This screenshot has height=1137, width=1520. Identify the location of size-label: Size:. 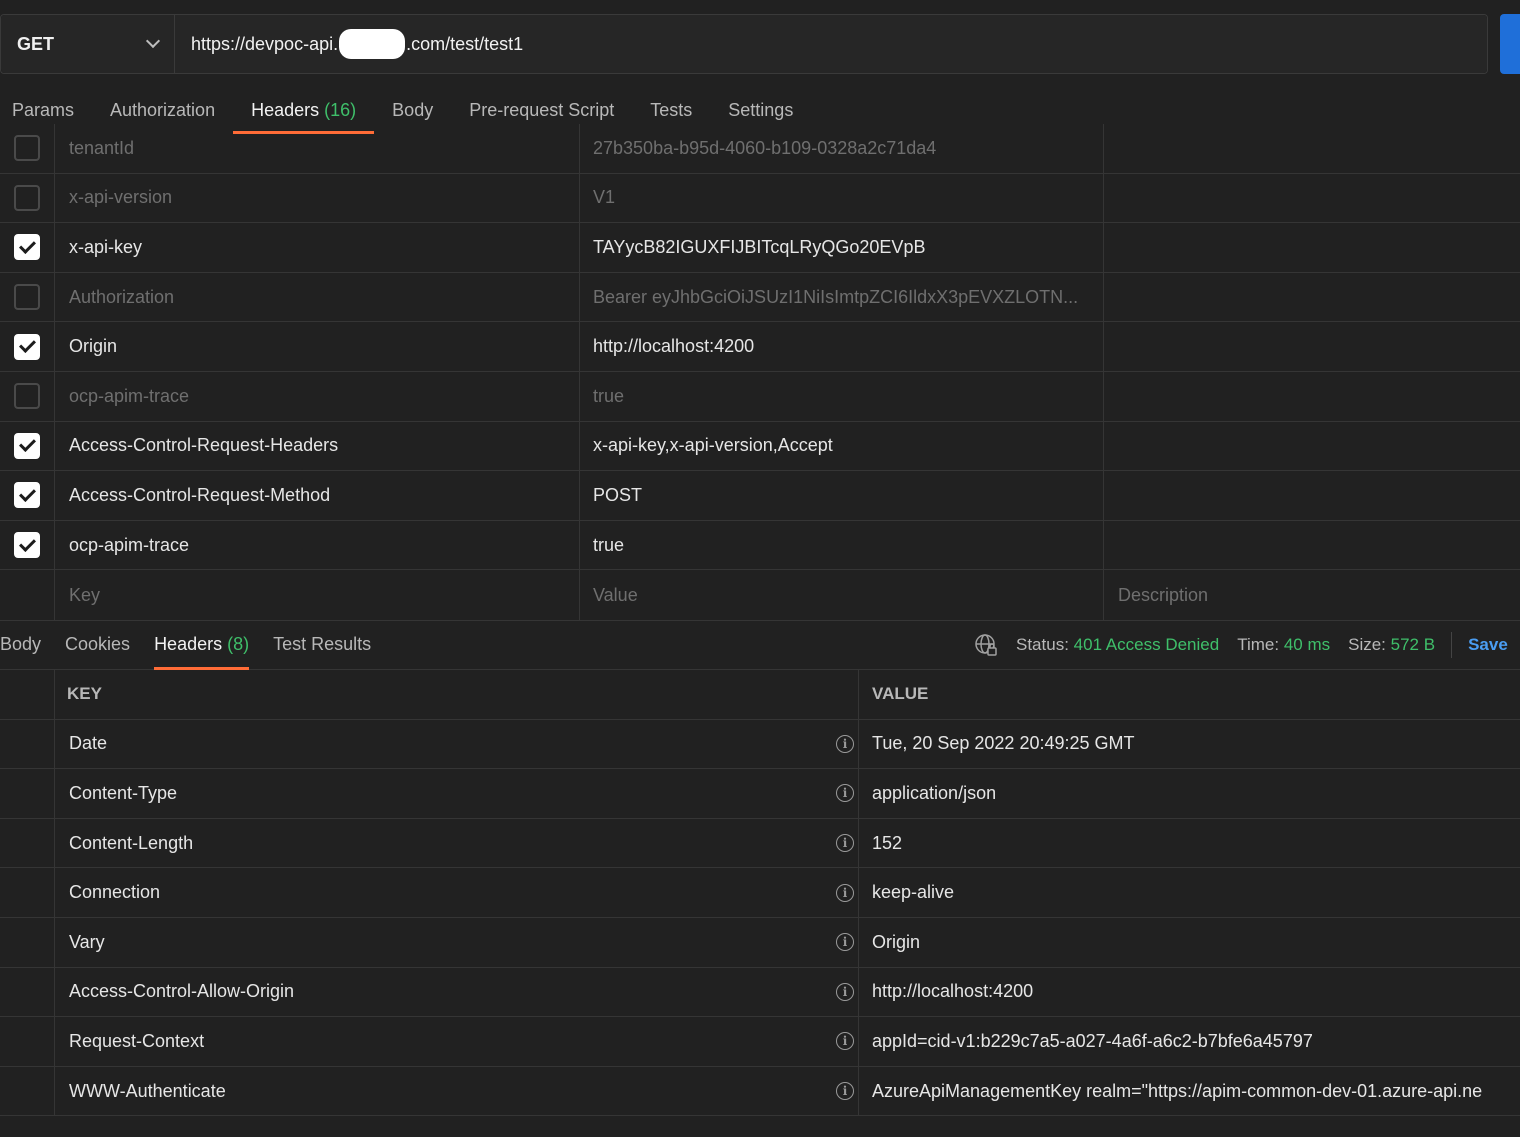
(1367, 644).